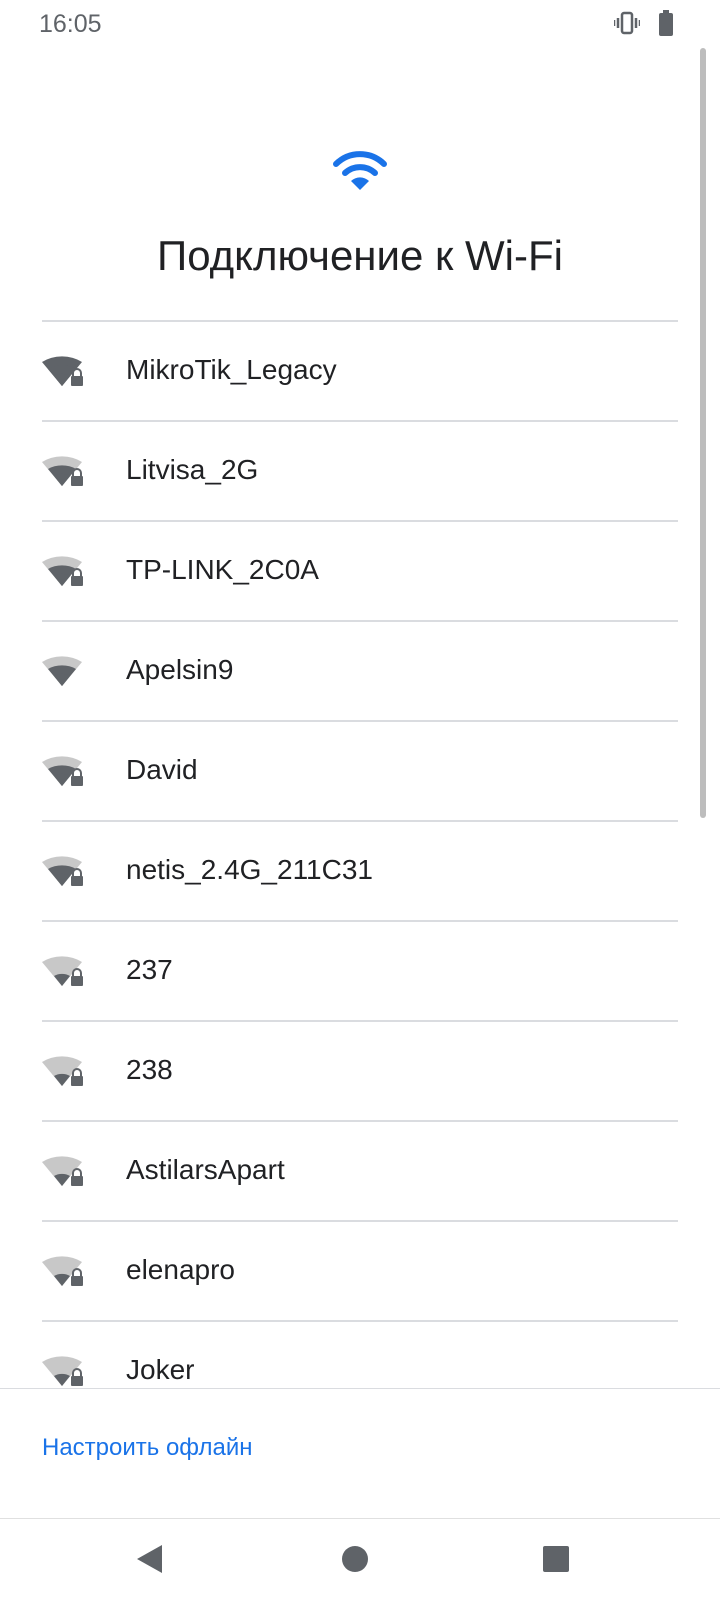 Image resolution: width=720 pixels, height=1601 pixels. What do you see at coordinates (360, 370) in the screenshot?
I see `network-item: MikroTik_Legacy` at bounding box center [360, 370].